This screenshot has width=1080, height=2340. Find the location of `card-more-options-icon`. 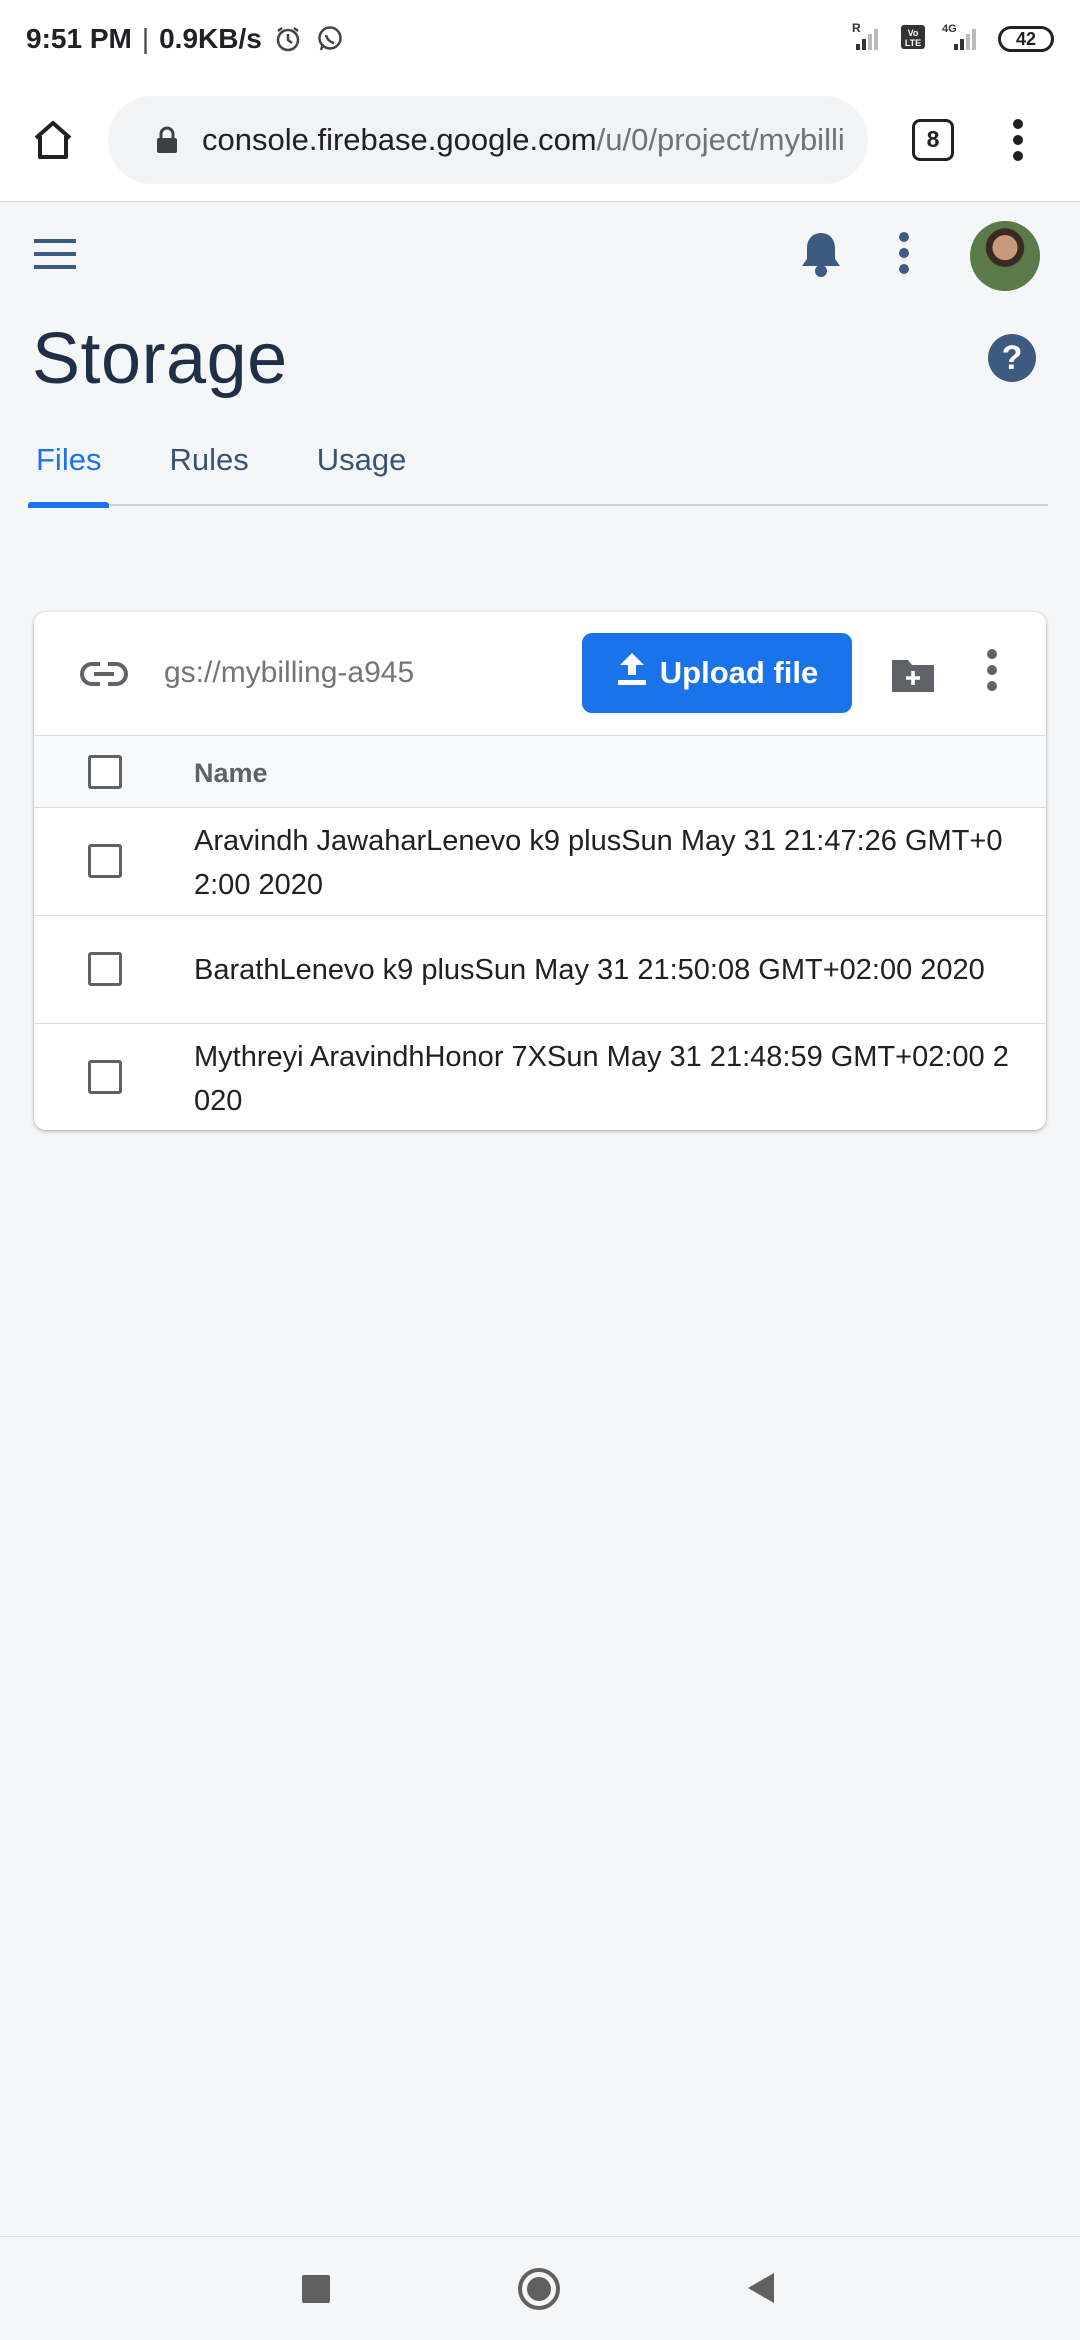

card-more-options-icon is located at coordinates (996, 674).